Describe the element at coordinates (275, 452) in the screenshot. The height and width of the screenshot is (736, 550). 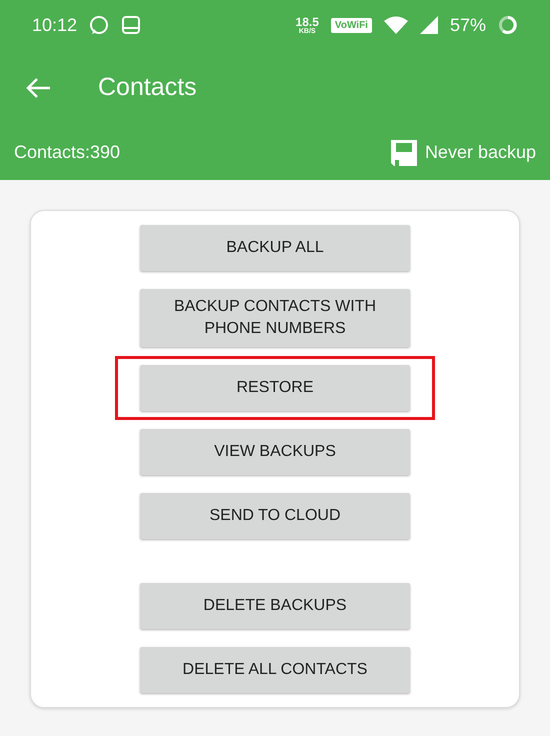
I see `action-button: VIEW BACKUPS` at that location.